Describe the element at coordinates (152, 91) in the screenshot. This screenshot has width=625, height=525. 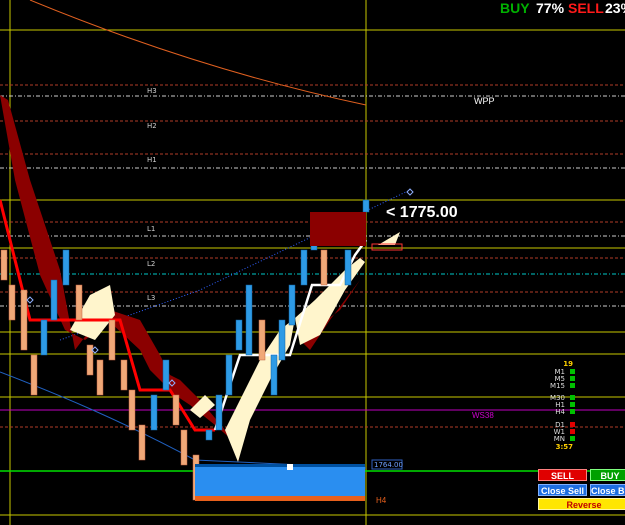
I see `level-label-h3: H3` at that location.